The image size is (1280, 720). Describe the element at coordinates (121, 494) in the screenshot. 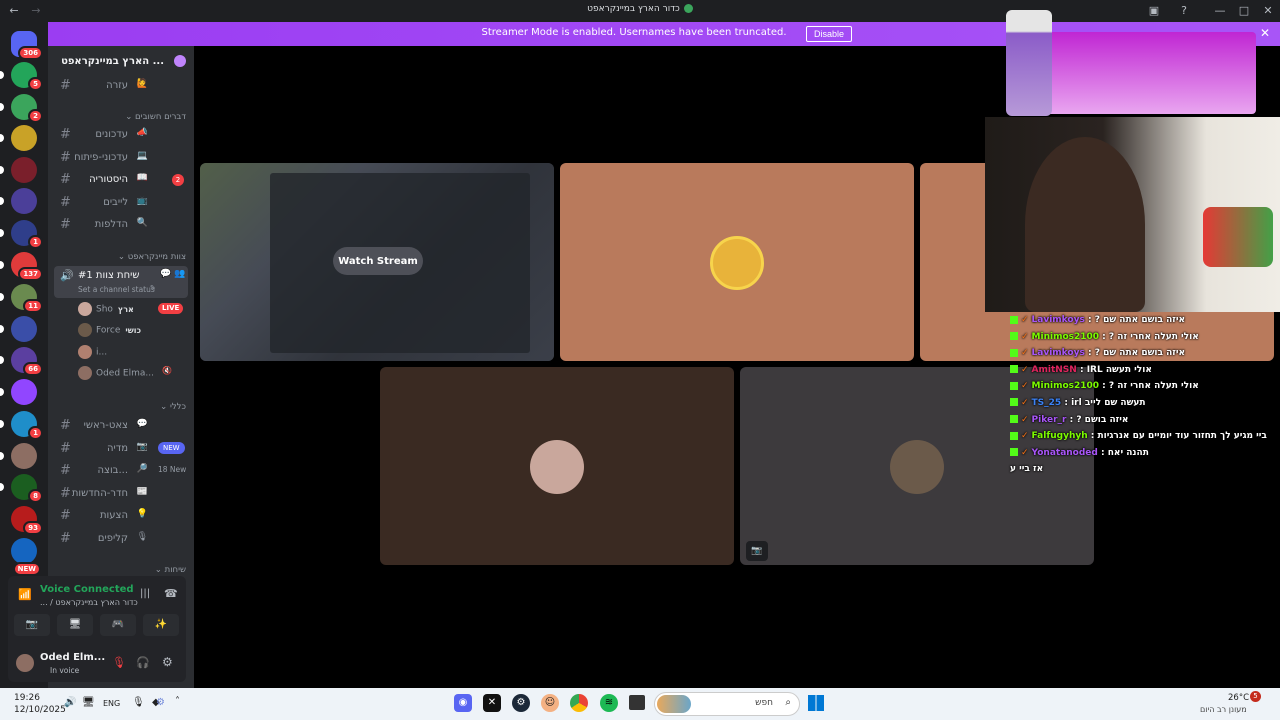

I see `channel-item: # 📰 חדר-החדשות` at that location.